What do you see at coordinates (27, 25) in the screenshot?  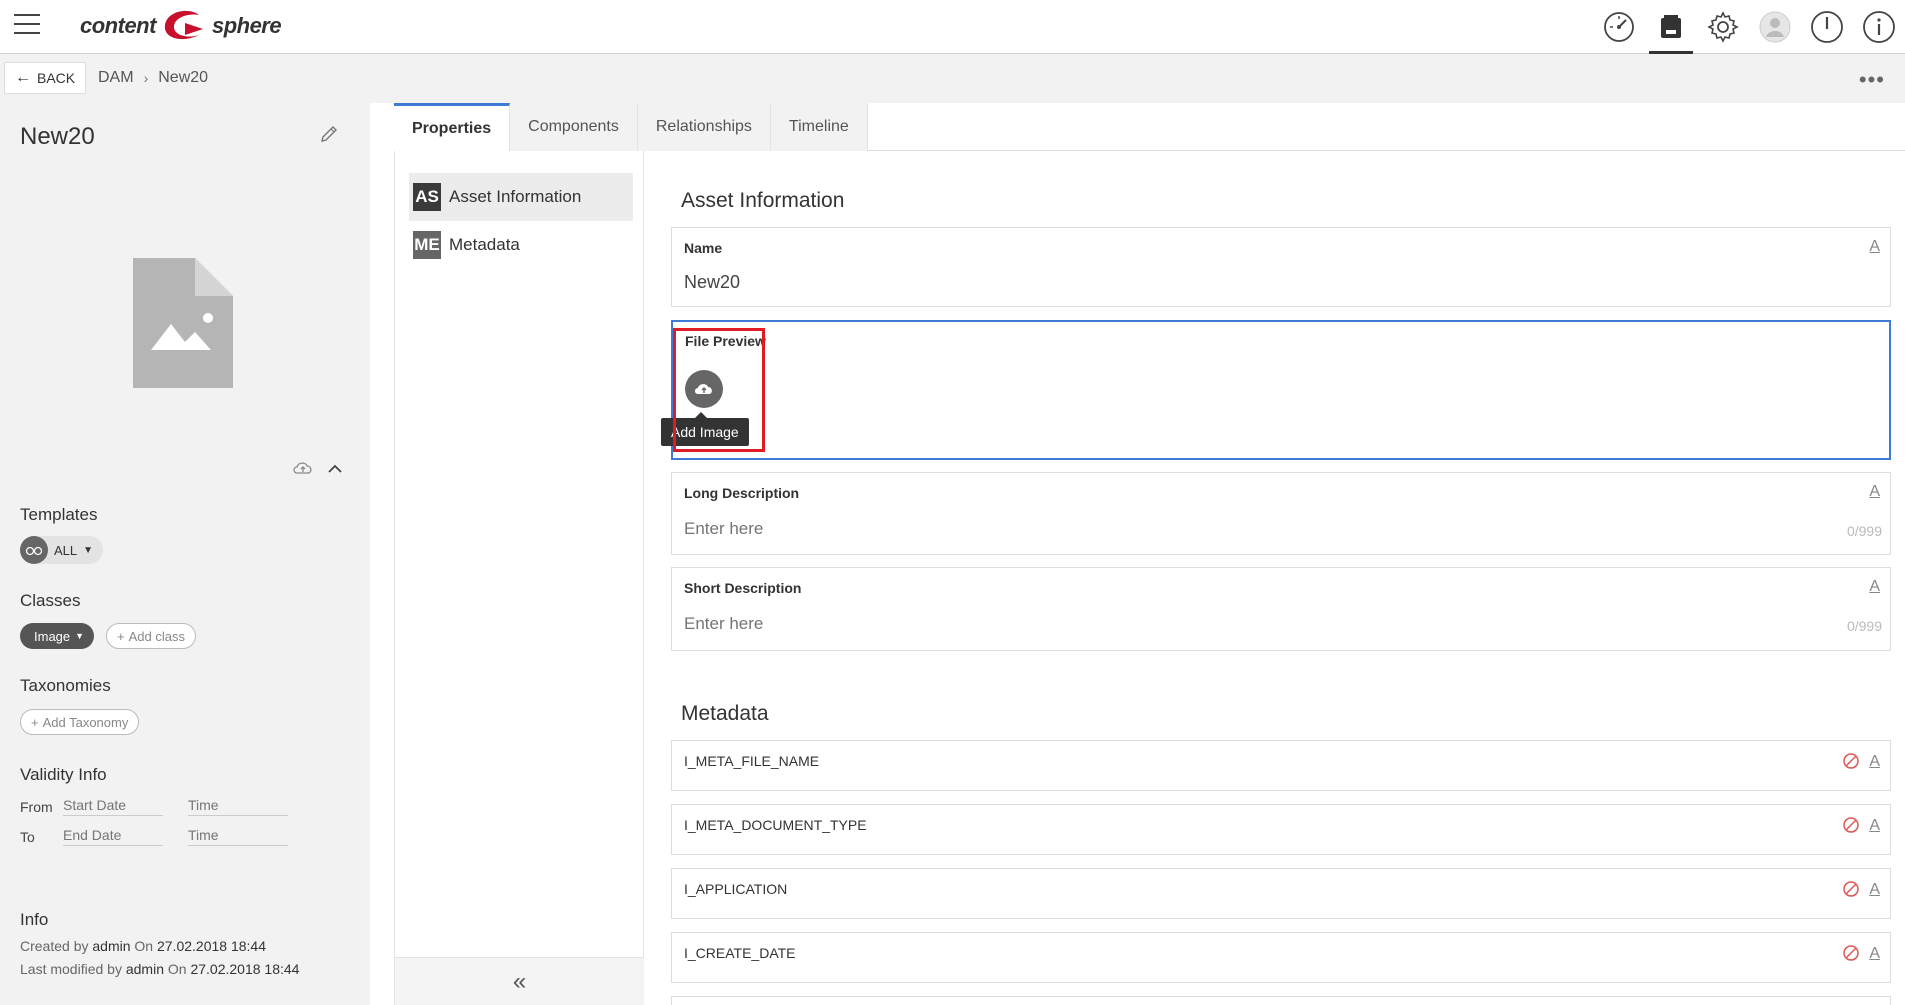 I see `hamburger-menu-icon` at bounding box center [27, 25].